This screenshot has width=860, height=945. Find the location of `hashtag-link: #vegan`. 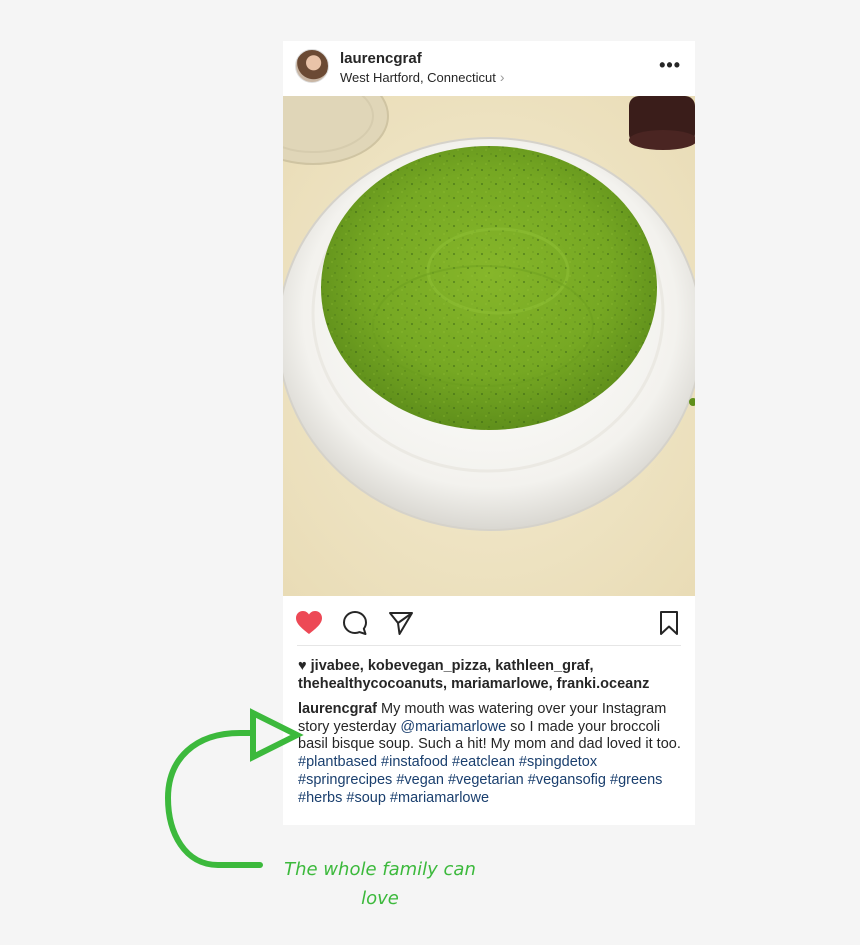

hashtag-link: #vegan is located at coordinates (420, 780).